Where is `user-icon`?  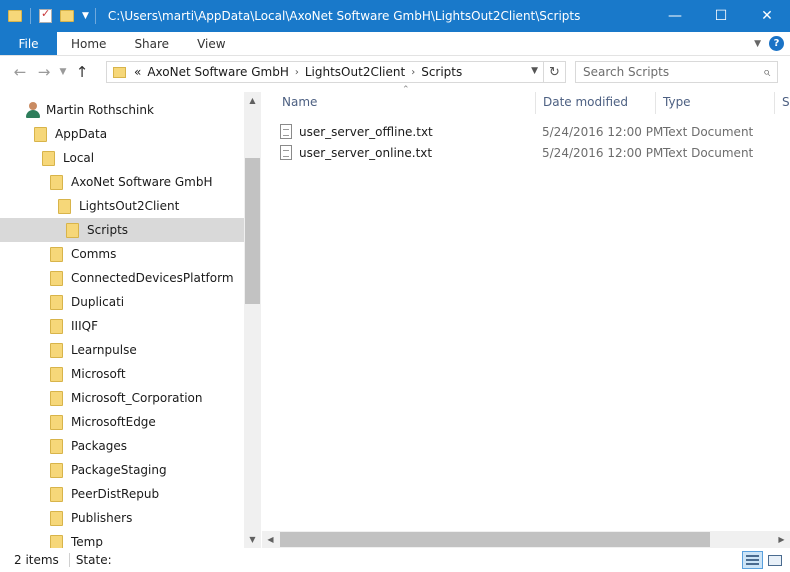 user-icon is located at coordinates (33, 110).